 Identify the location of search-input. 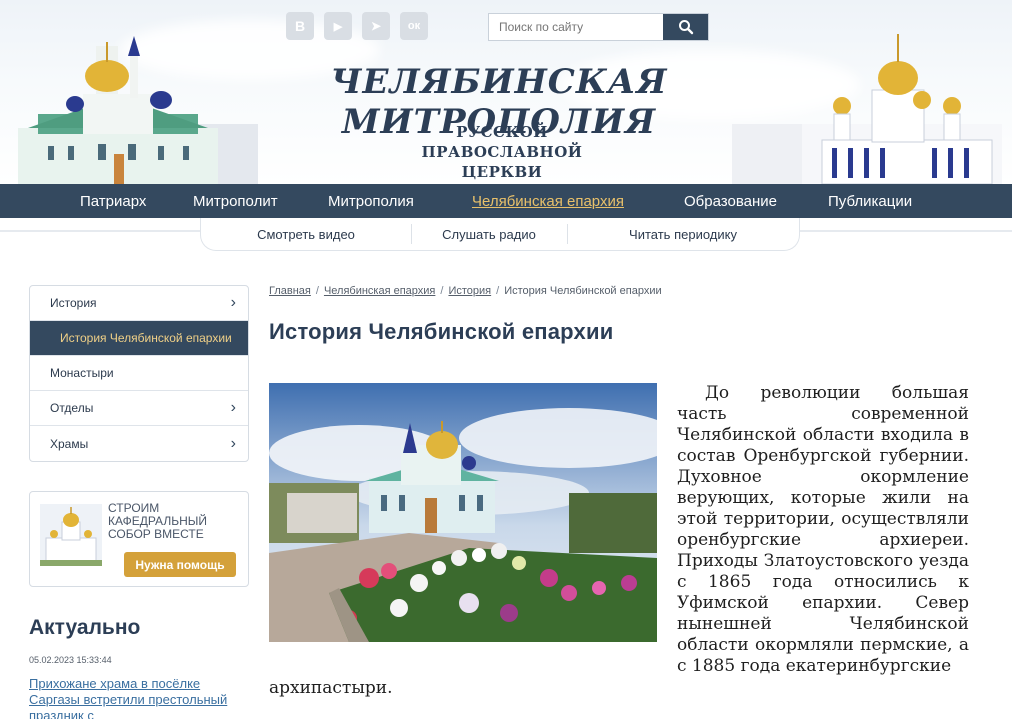
(576, 27).